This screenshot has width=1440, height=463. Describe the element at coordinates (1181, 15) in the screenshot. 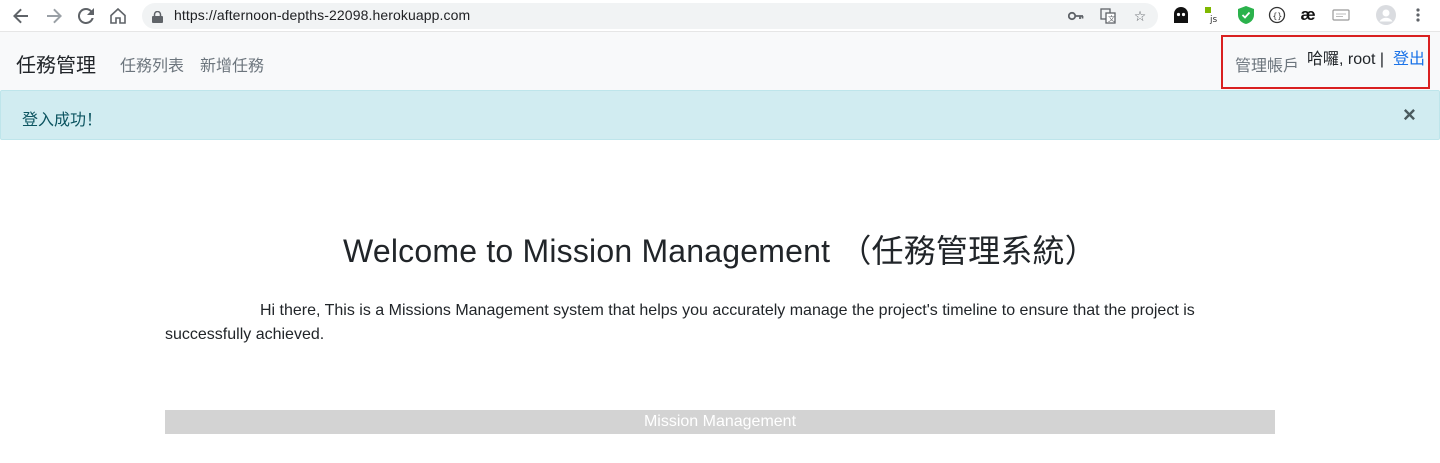

I see `ghost-extension-icon` at that location.